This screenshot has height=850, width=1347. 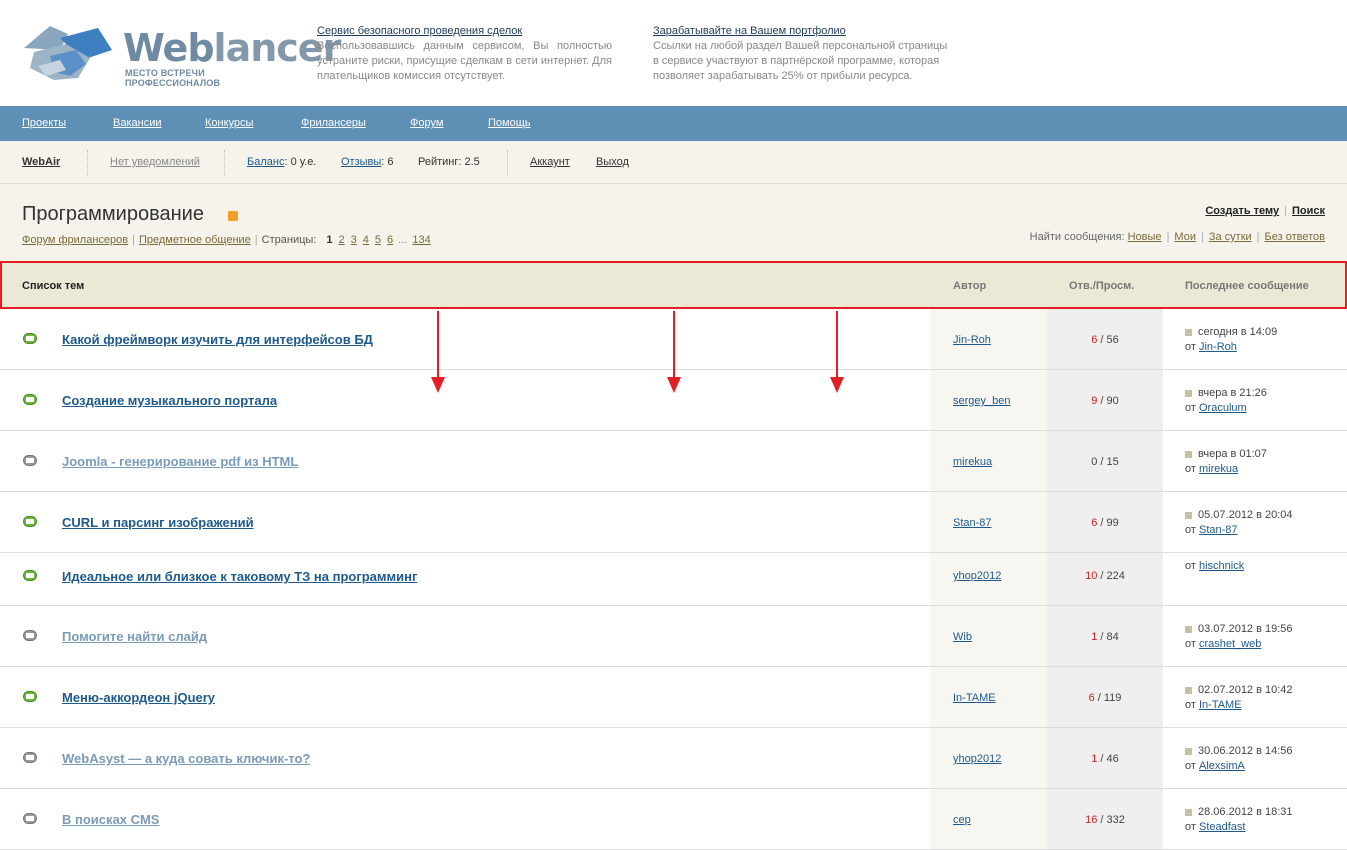 I want to click on logout-link: Выход, so click(x=612, y=162).